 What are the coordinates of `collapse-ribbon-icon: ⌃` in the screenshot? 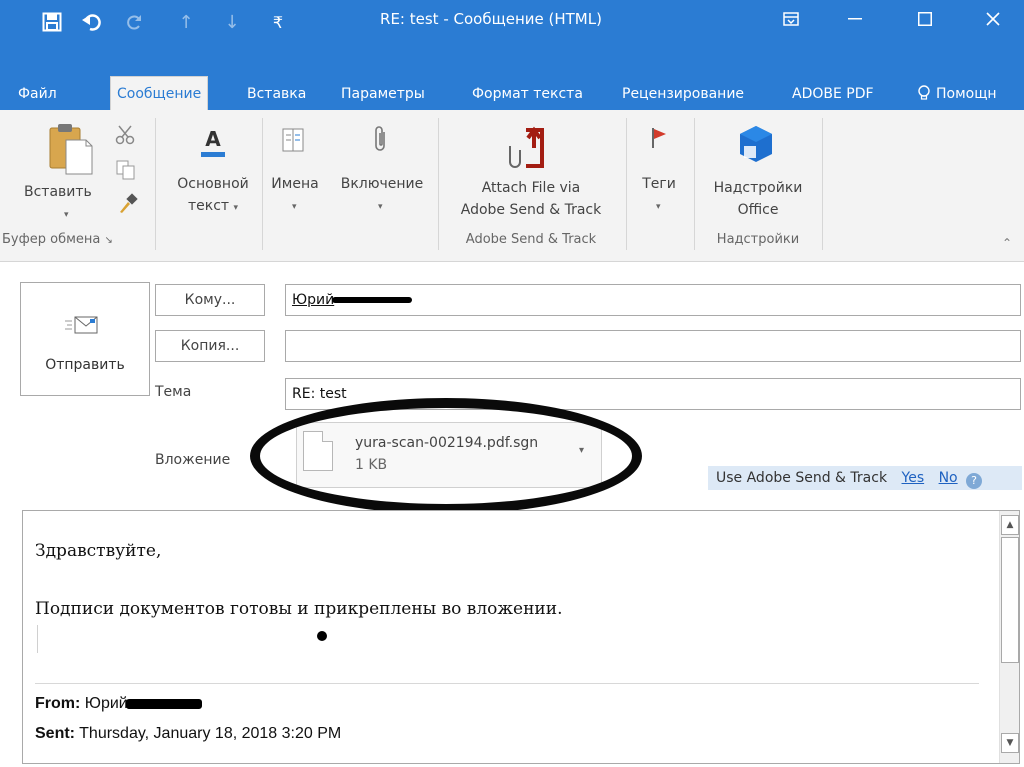 It's located at (1007, 243).